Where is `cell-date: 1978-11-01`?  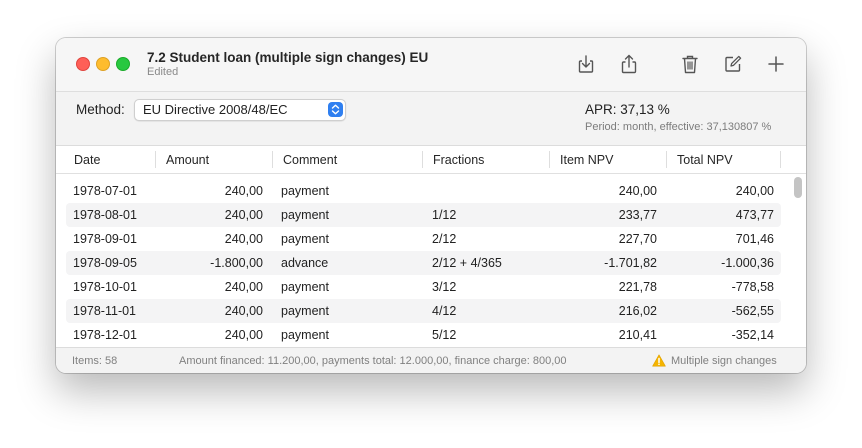 cell-date: 1978-11-01 is located at coordinates (105, 311).